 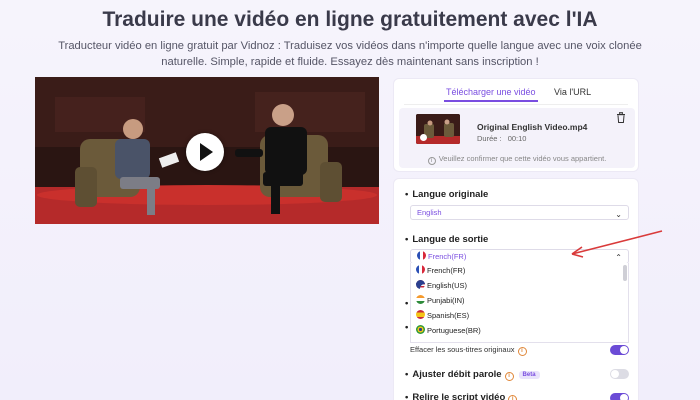 What do you see at coordinates (572, 92) in the screenshot?
I see `tab-via-url: Via l'URL` at bounding box center [572, 92].